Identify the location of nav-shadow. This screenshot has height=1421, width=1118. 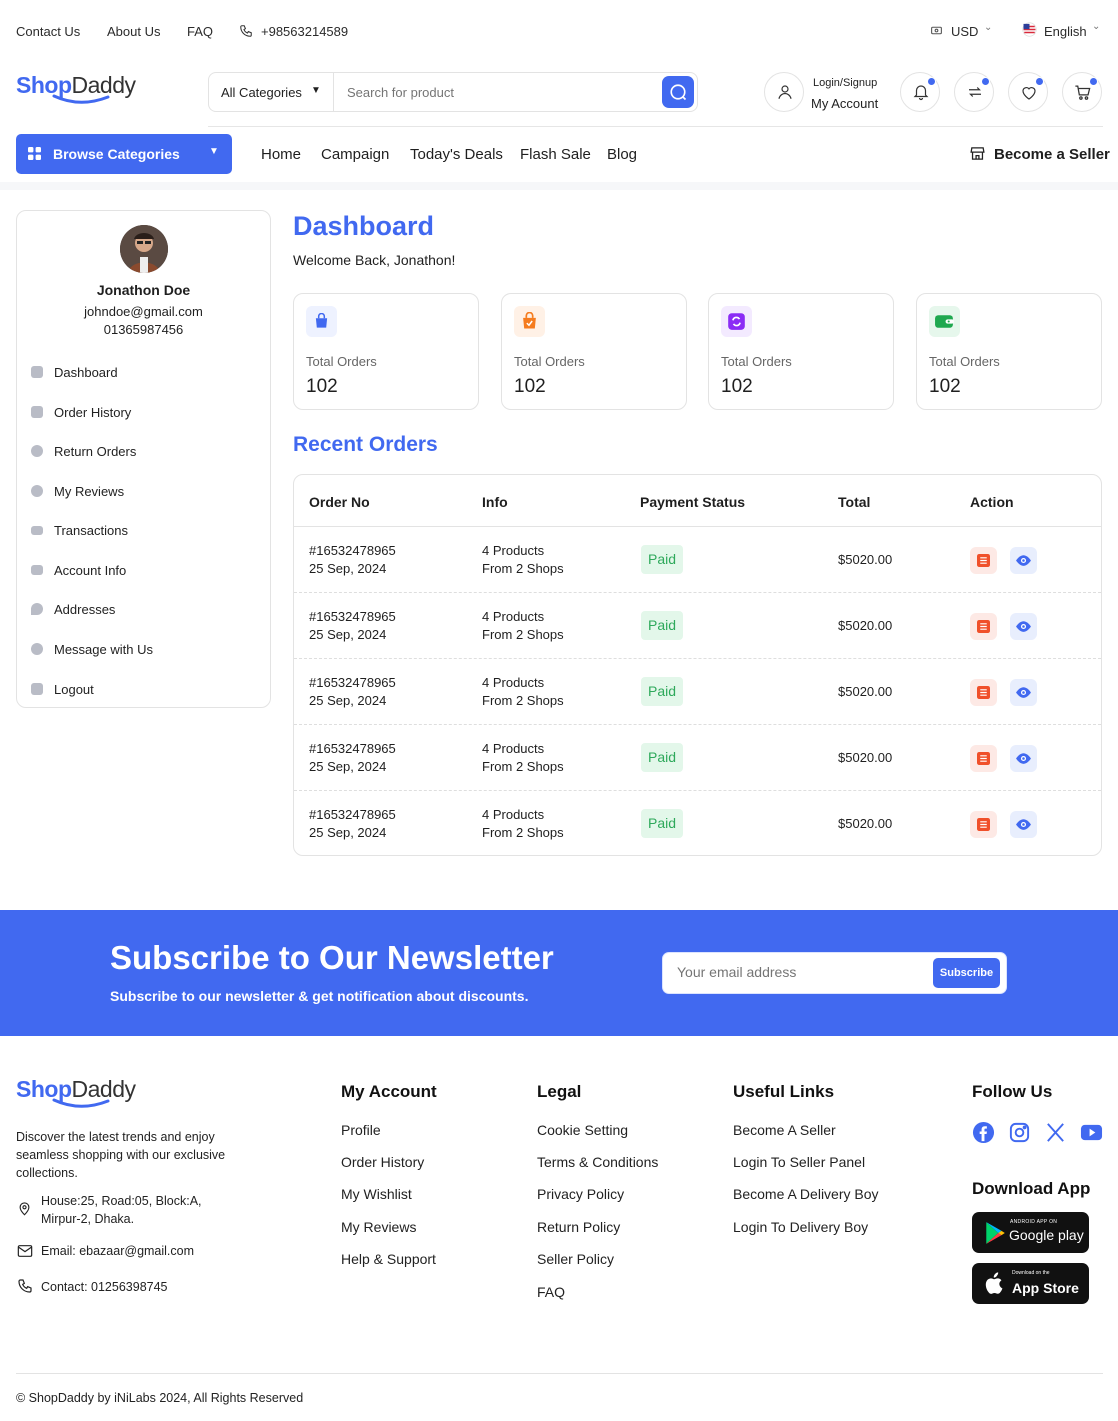
(559, 186).